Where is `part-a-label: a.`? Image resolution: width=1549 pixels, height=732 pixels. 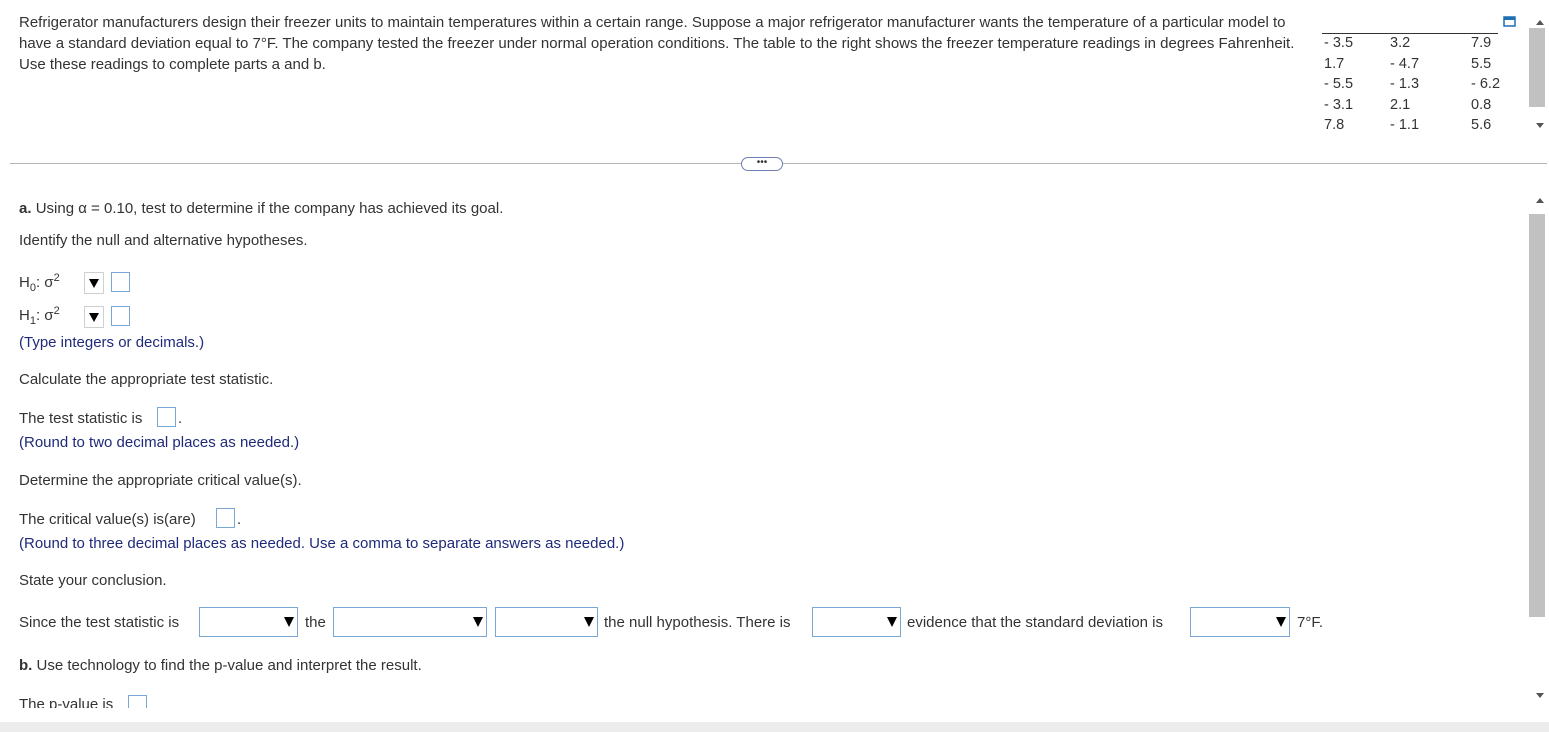 part-a-label: a. is located at coordinates (25, 208).